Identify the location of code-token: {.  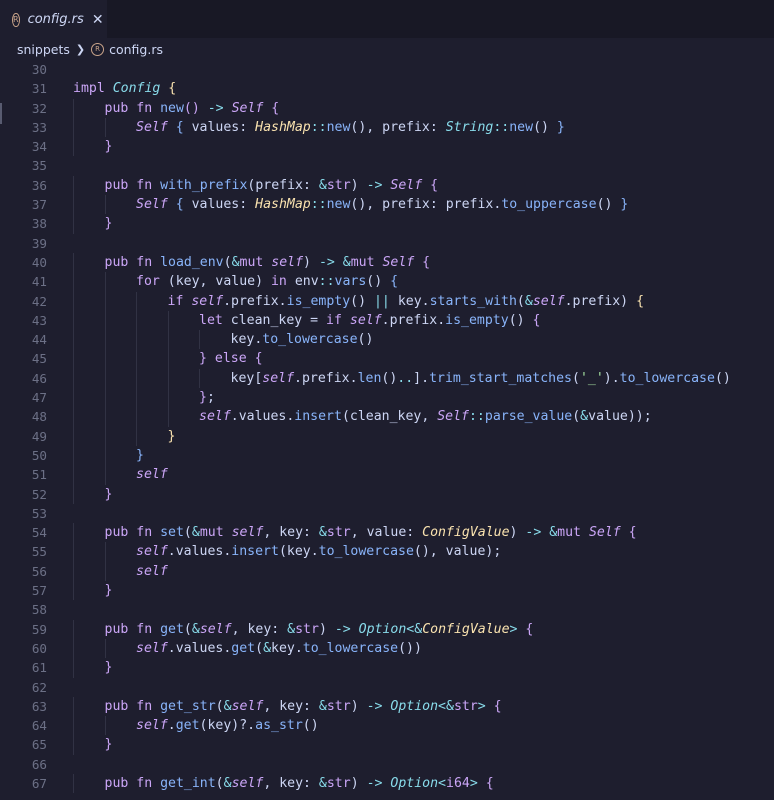
(628, 533).